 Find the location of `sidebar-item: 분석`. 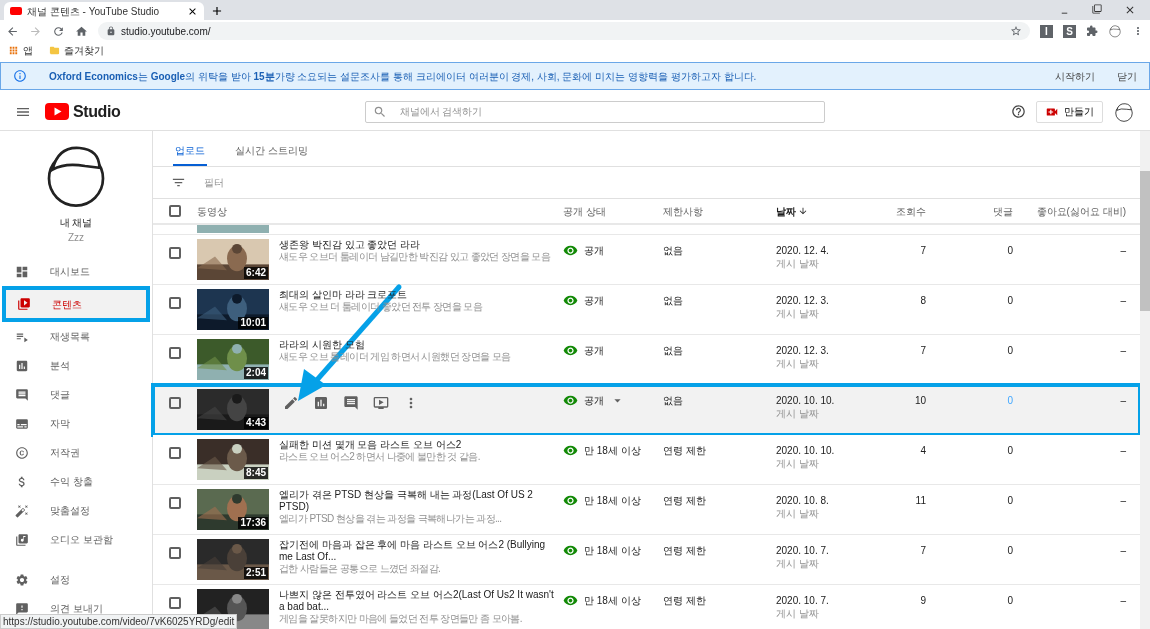

sidebar-item: 분석 is located at coordinates (76, 365).